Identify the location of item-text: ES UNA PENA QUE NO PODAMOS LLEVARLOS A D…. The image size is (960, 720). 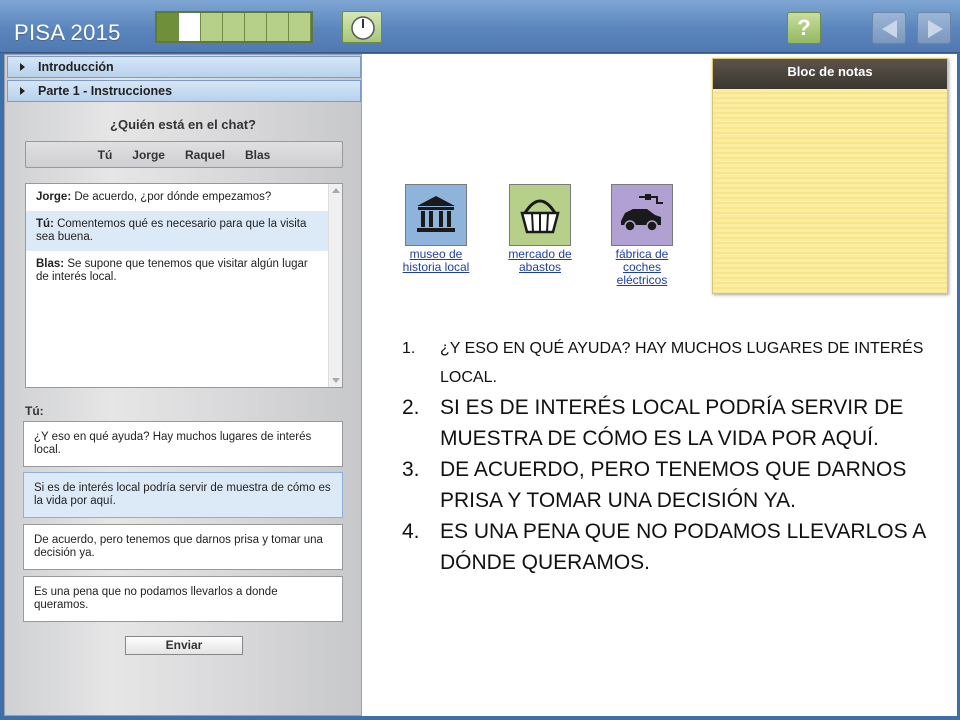
(683, 547).